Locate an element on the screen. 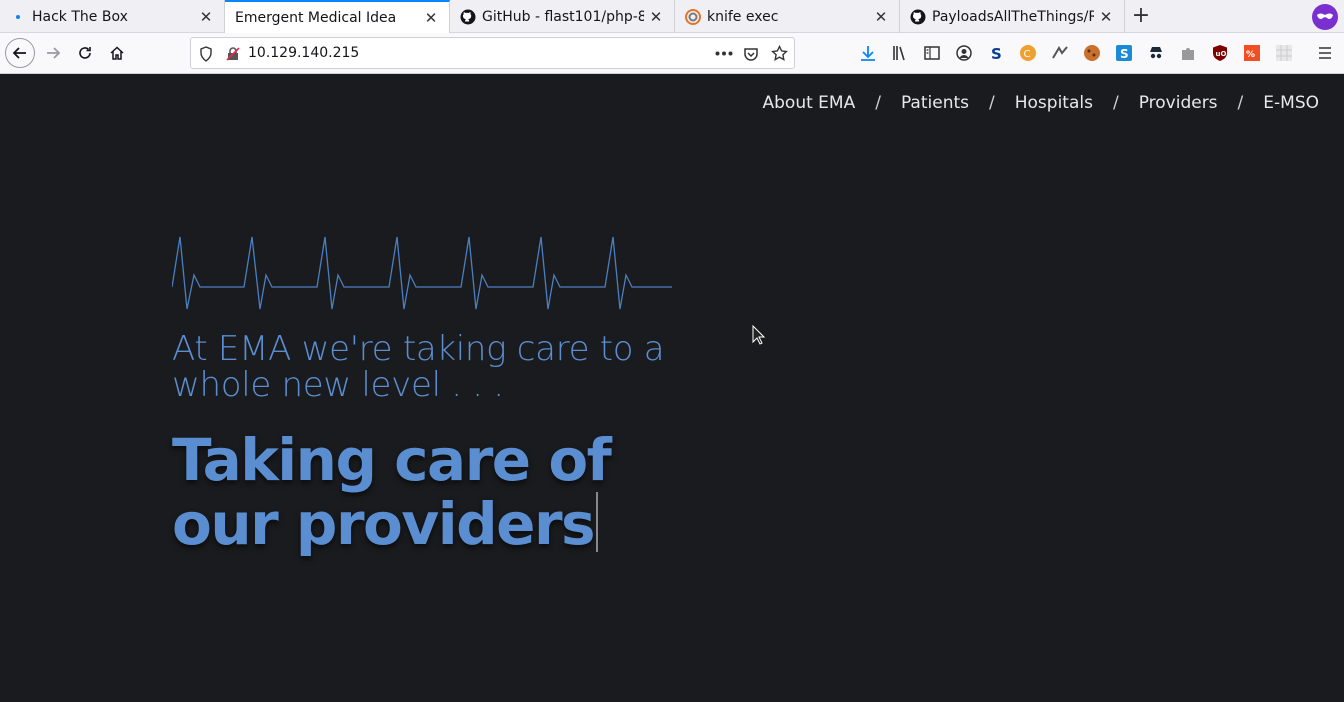  heartbeat-line-icon is located at coordinates (422, 273).